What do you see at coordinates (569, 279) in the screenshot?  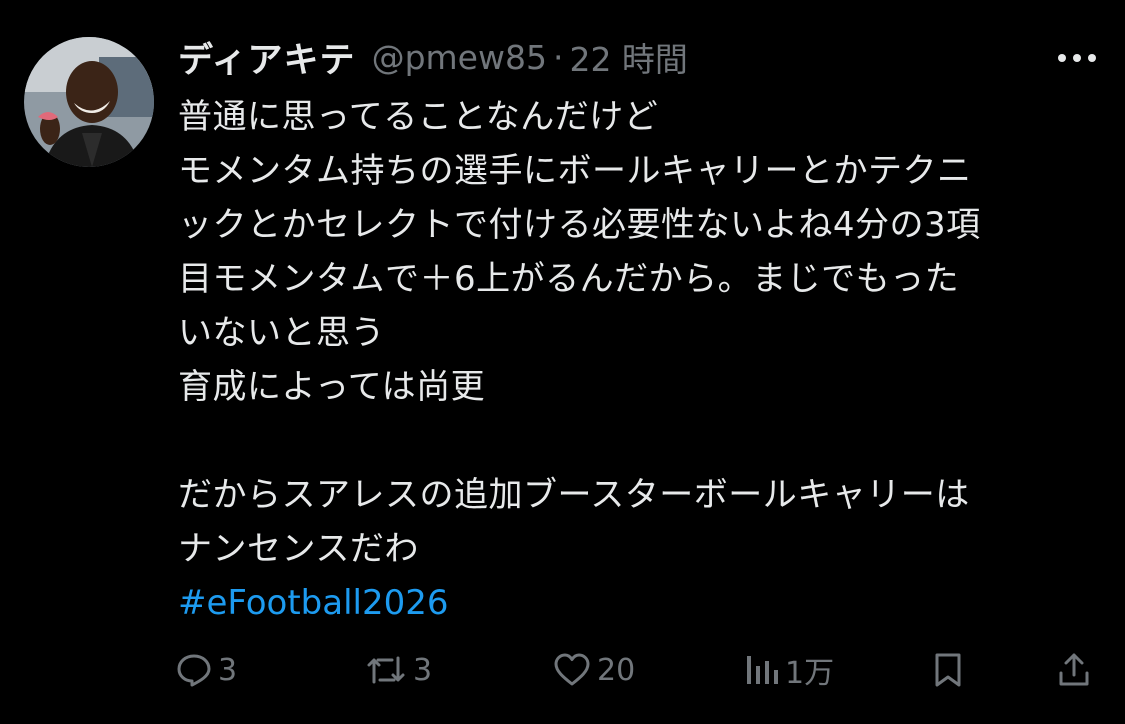 I see `tweet-text-line: 目モメンタムで＋6上がるんだから。まじでもった` at bounding box center [569, 279].